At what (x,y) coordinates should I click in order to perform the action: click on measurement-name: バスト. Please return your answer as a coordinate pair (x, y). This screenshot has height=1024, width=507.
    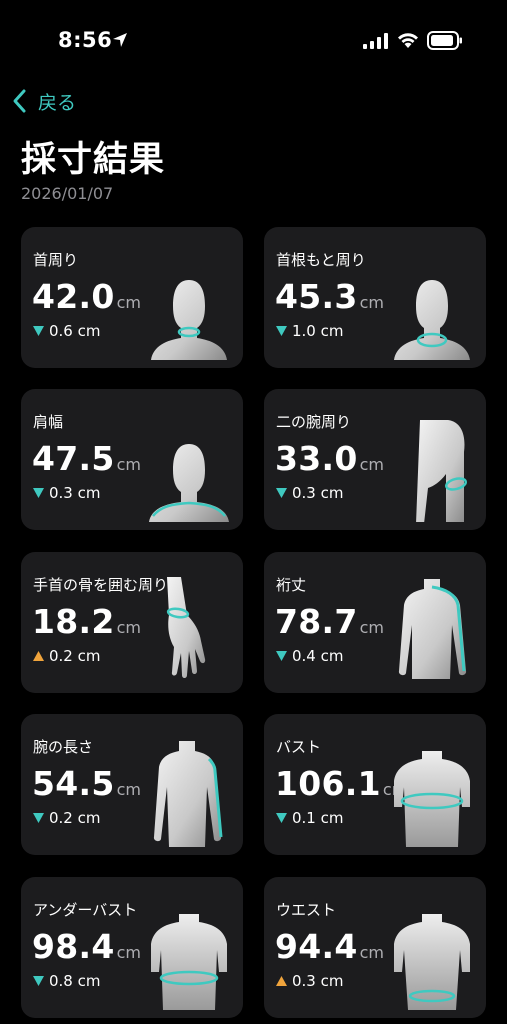
    Looking at the image, I should click on (299, 747).